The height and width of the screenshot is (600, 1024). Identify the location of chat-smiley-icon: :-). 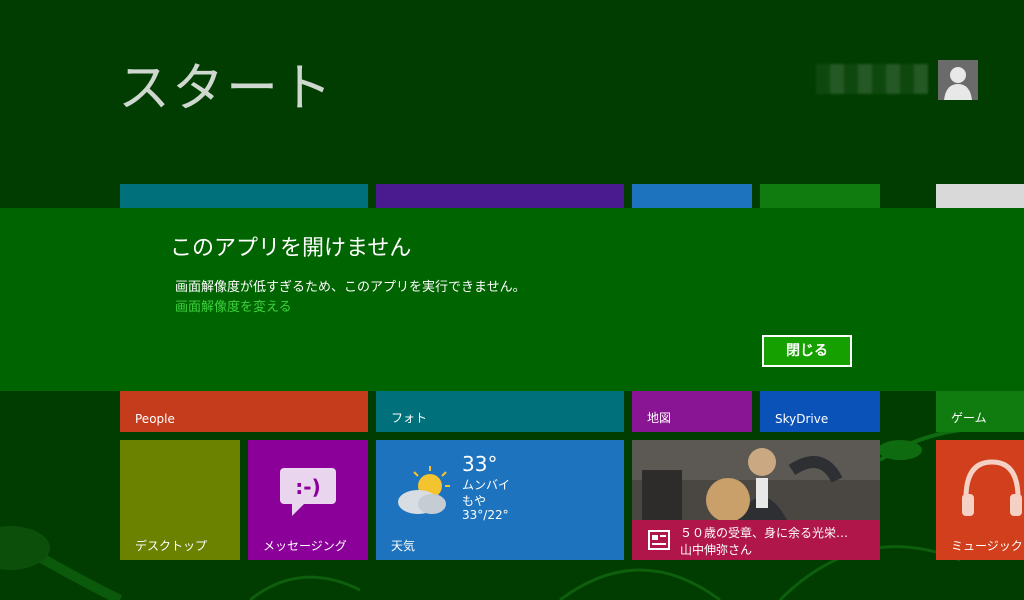
(308, 492).